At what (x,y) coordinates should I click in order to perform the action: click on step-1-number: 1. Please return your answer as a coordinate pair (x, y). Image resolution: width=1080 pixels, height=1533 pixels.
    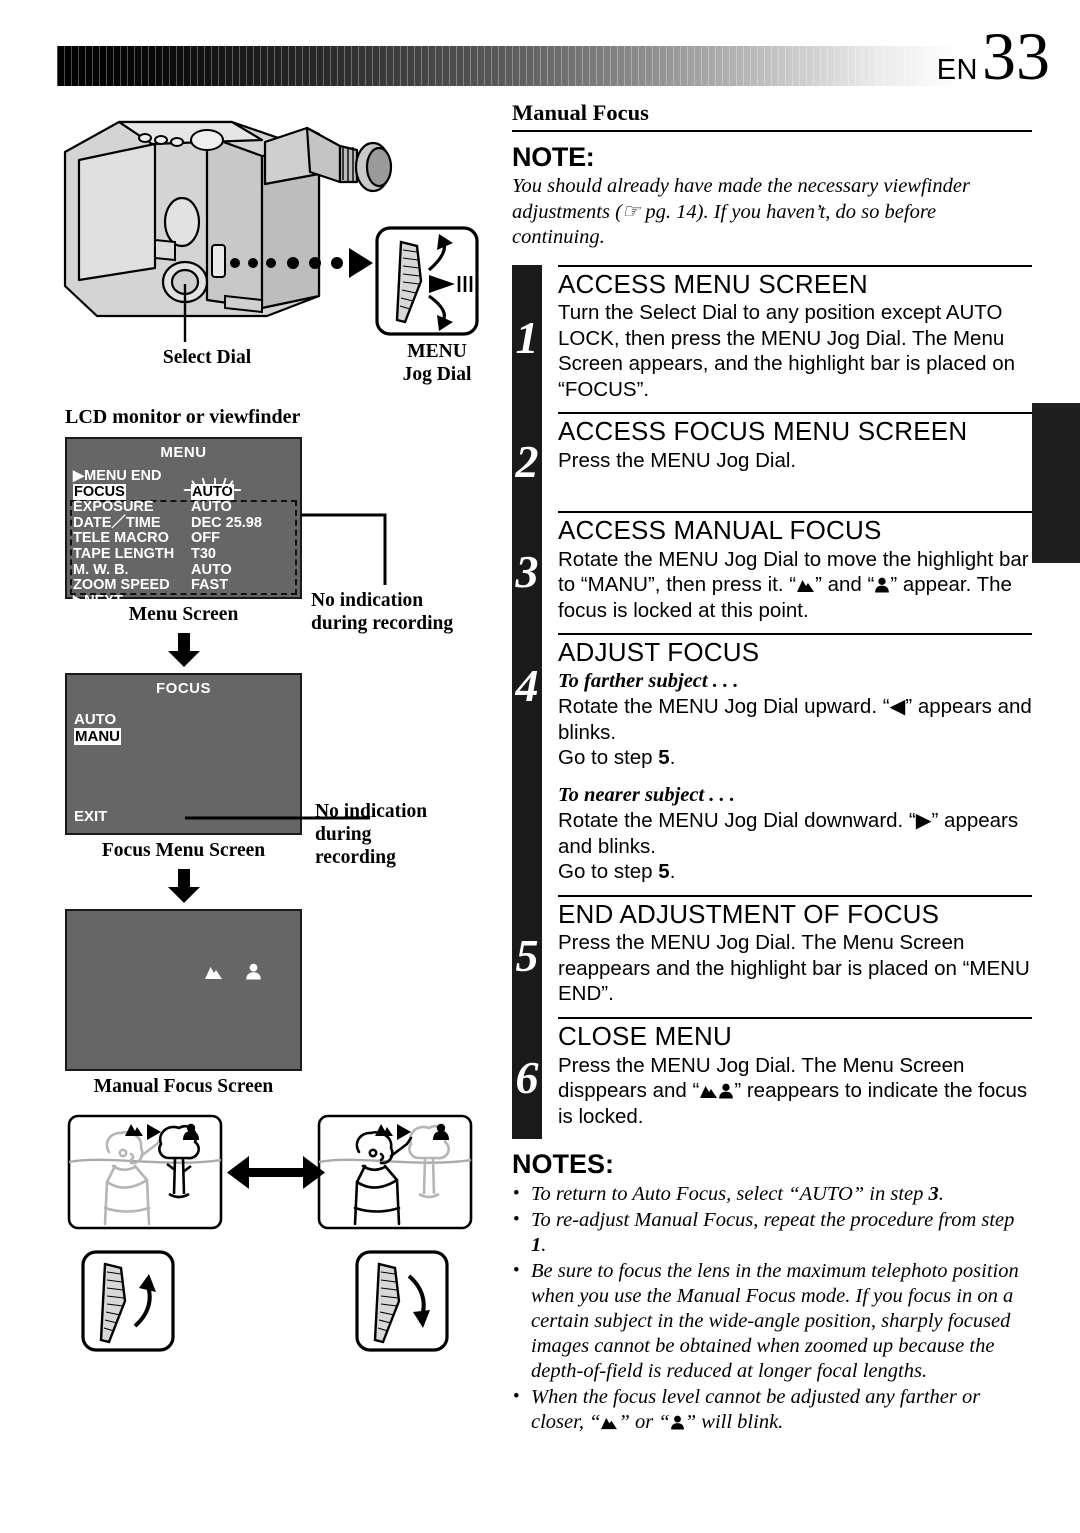
    Looking at the image, I should click on (527, 338).